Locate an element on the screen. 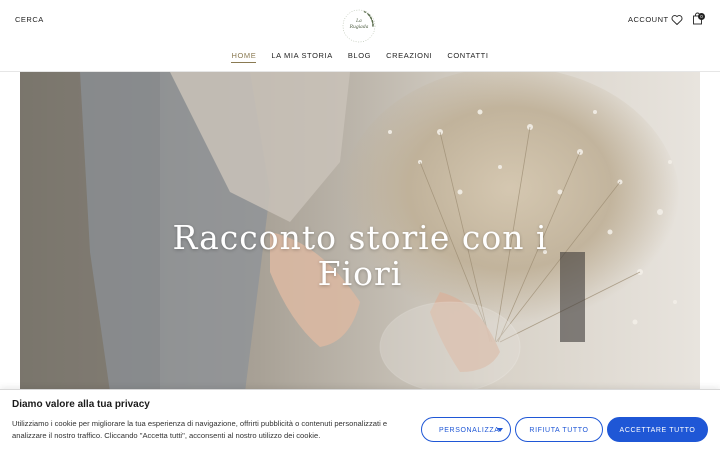  nav-item-creazioni: CREAZIONI is located at coordinates (409, 57).